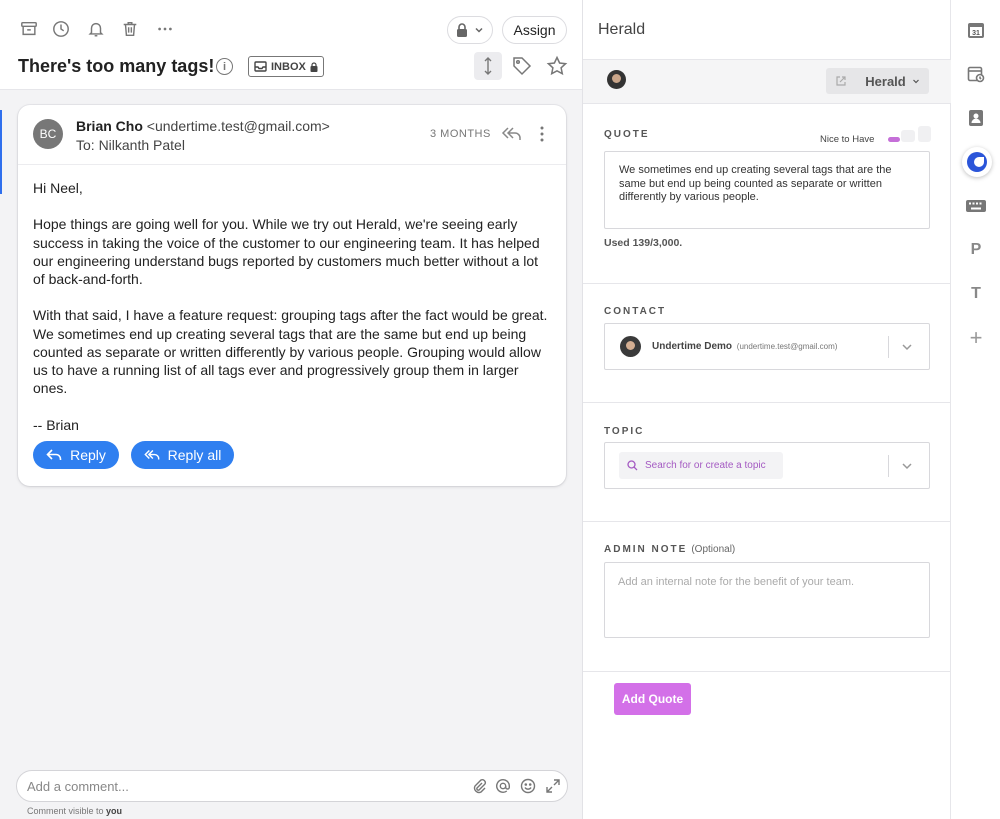 The image size is (1000, 819). I want to click on more-vertical-icon, so click(542, 134).